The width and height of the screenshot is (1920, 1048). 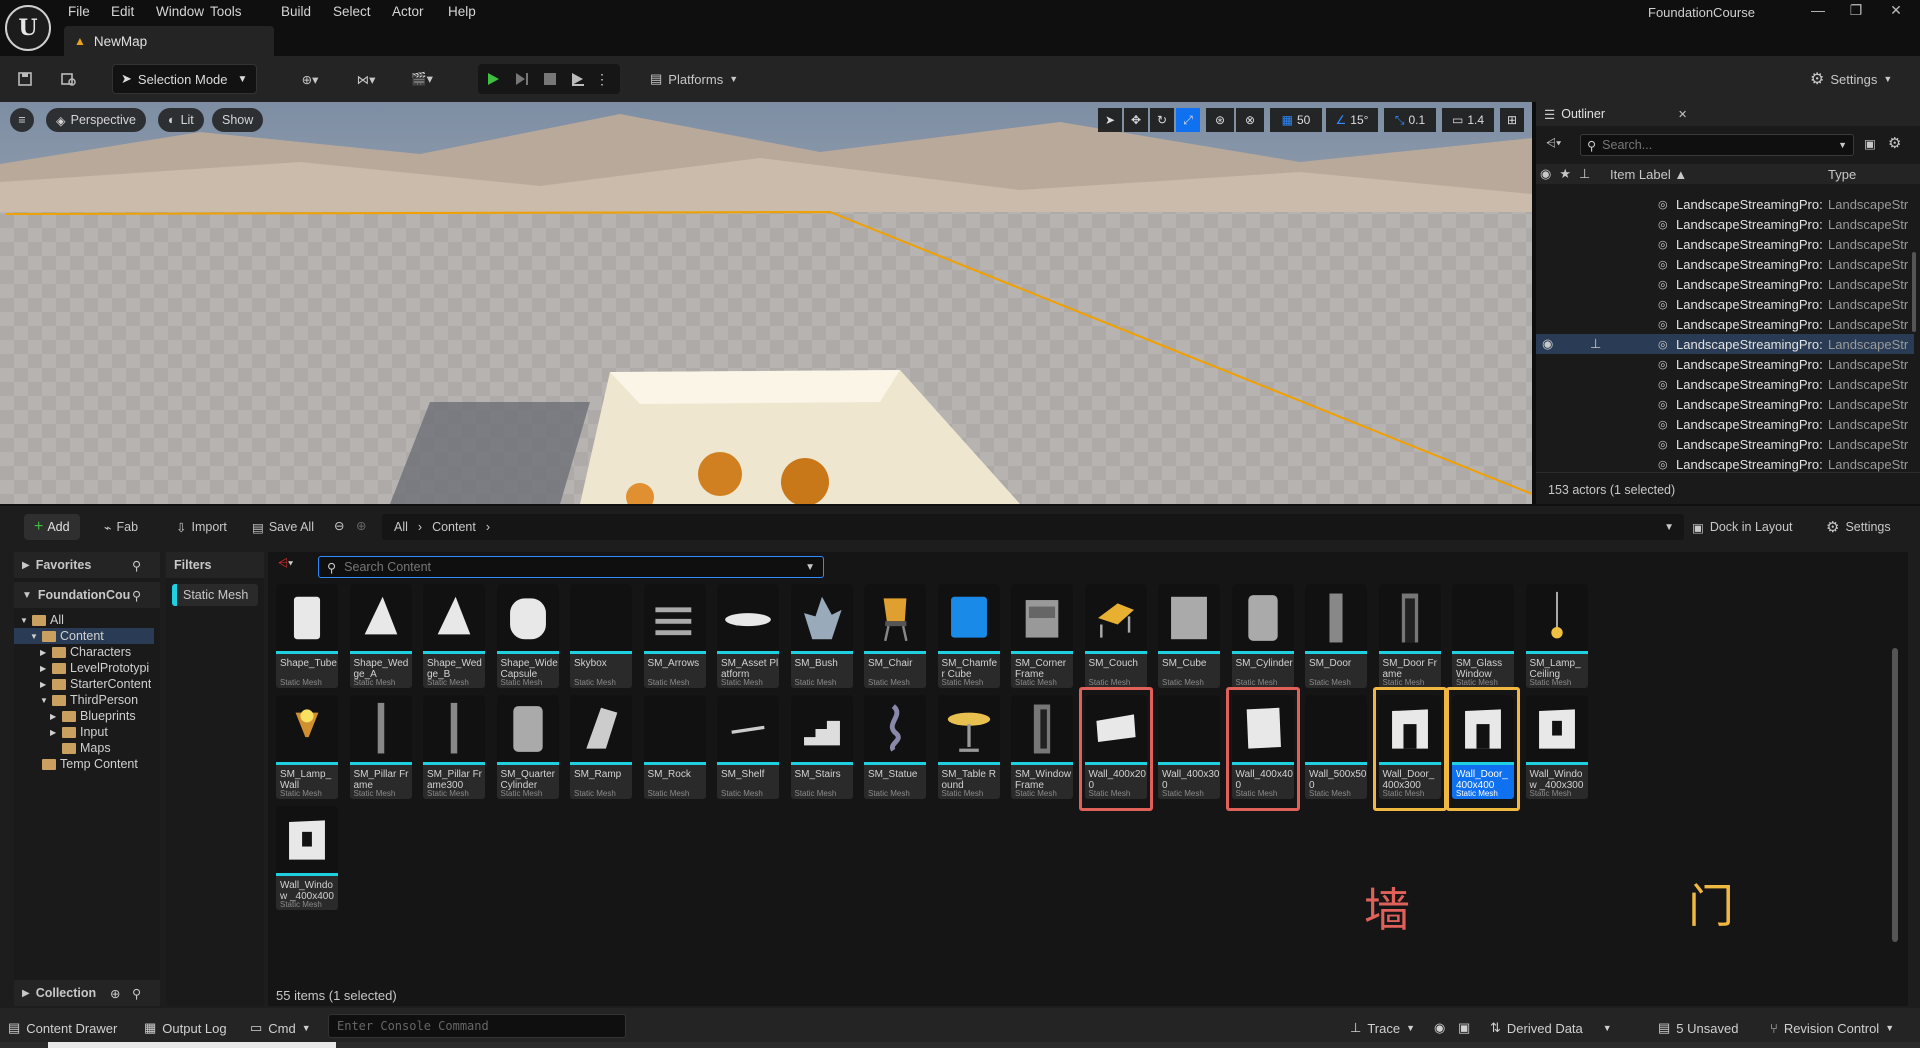 I want to click on add-collection-icon: ⊕, so click(x=115, y=993).